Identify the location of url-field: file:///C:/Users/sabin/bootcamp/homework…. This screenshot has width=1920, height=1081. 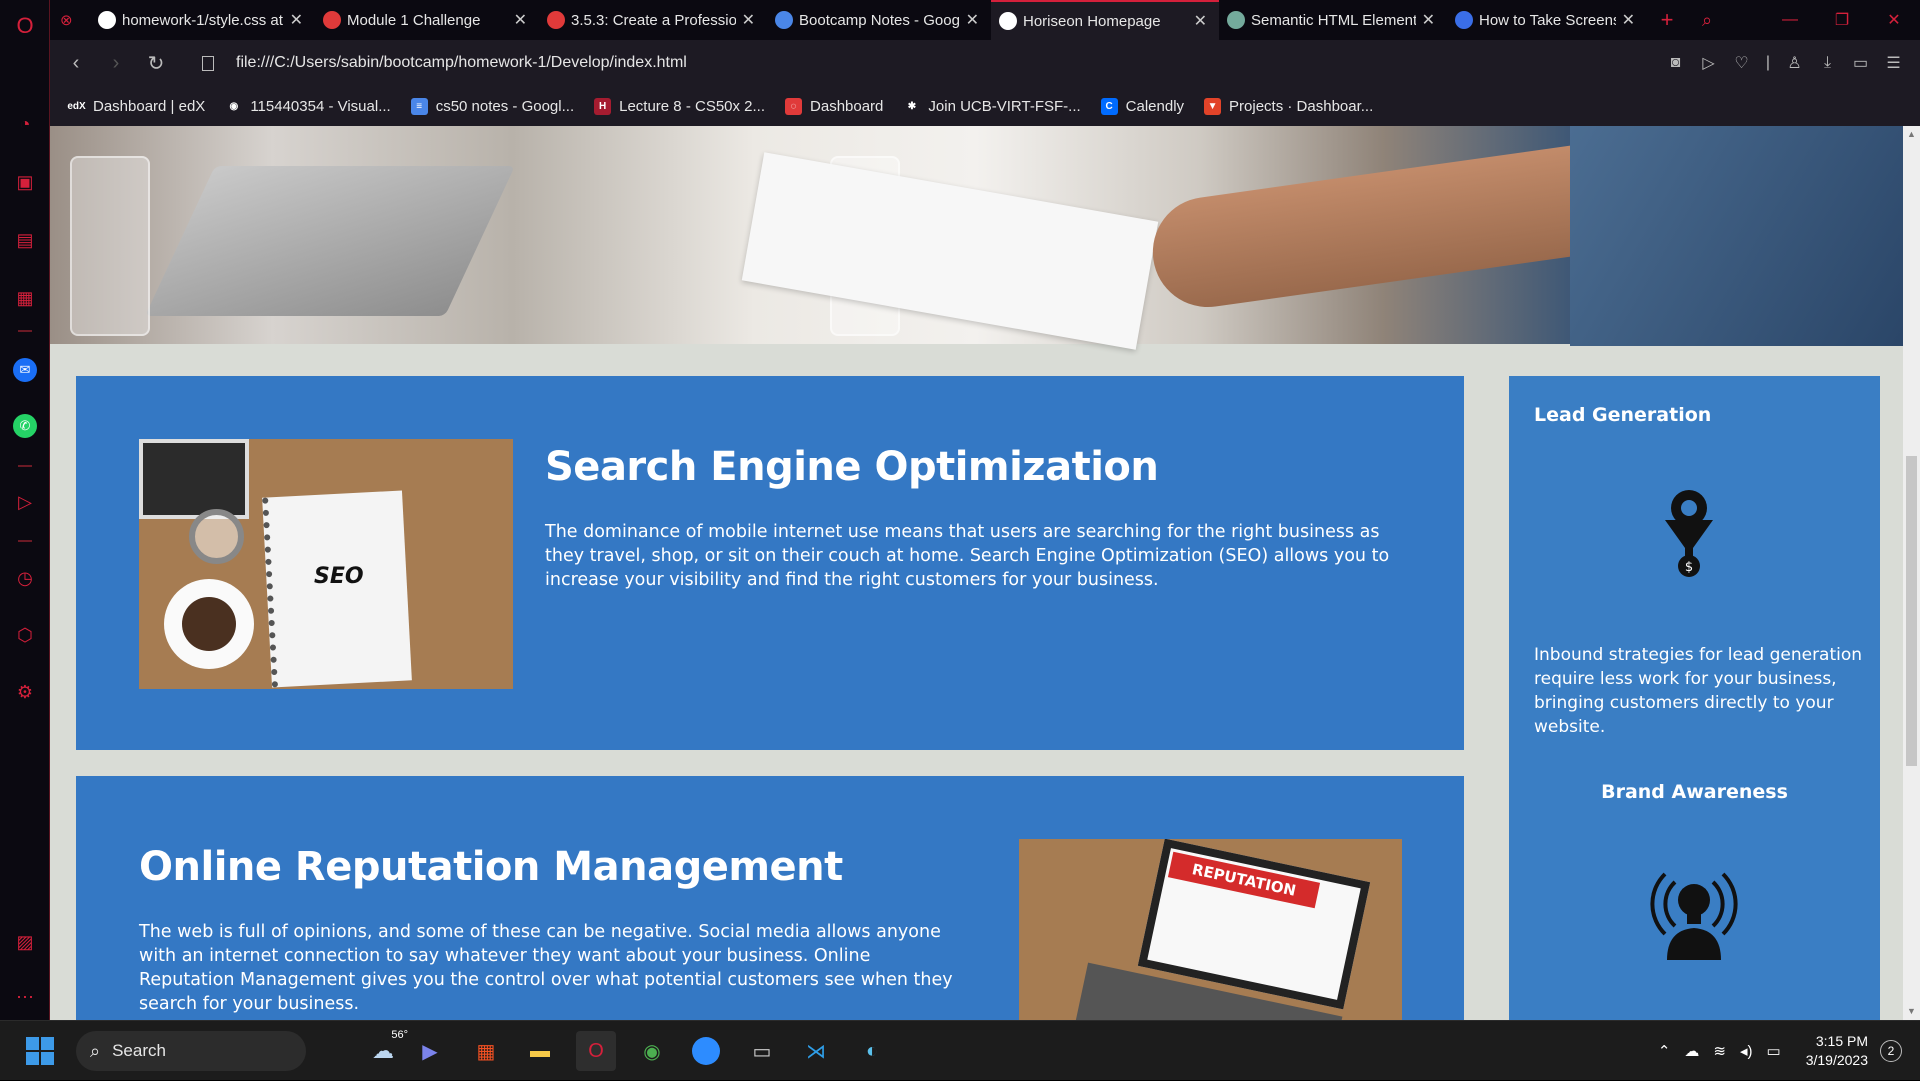
(444, 63).